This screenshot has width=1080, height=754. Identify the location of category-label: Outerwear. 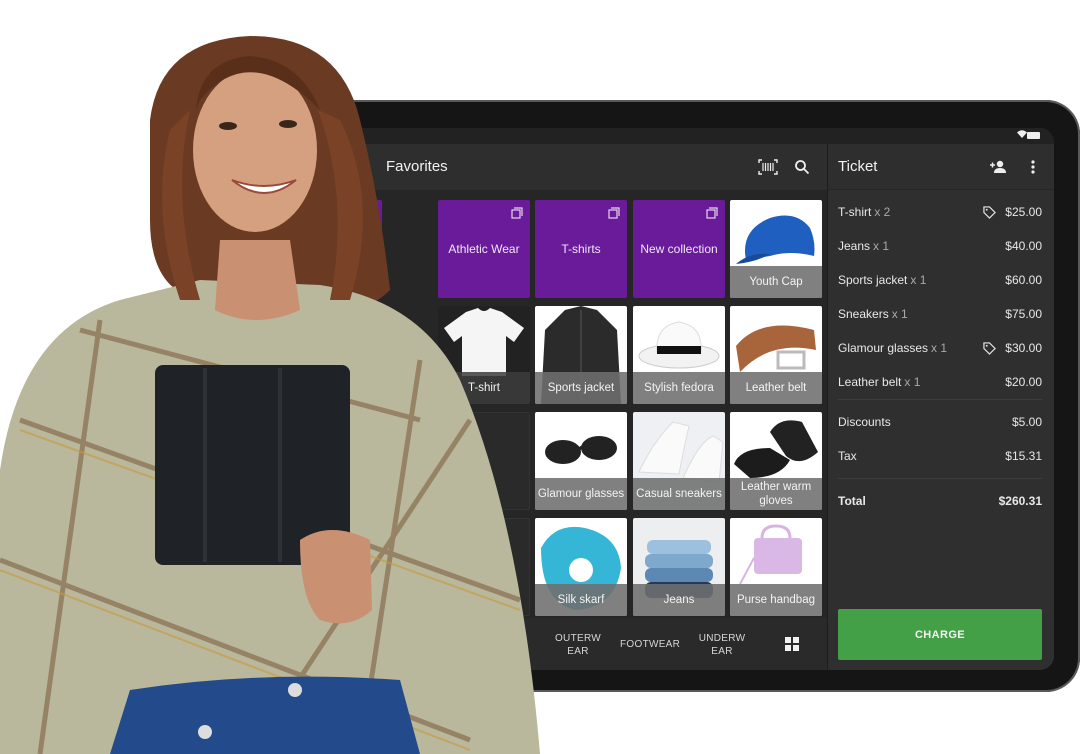
(352, 249).